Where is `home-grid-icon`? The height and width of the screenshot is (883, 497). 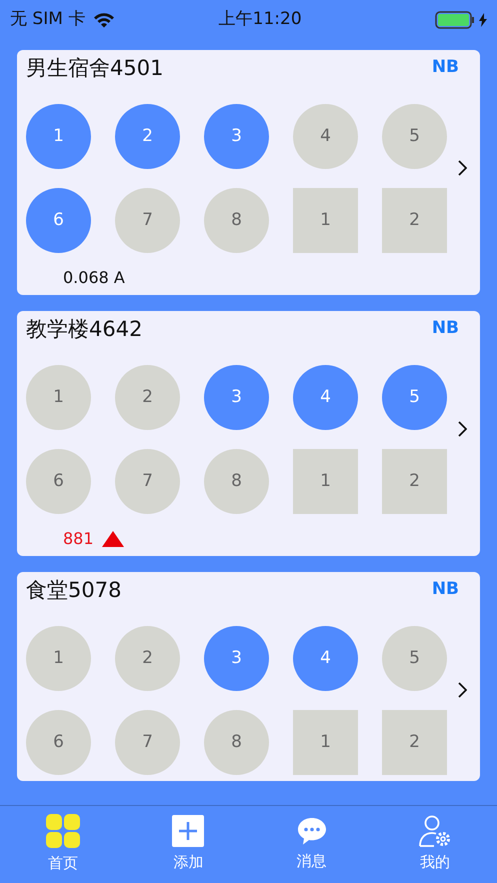
home-grid-icon is located at coordinates (63, 831).